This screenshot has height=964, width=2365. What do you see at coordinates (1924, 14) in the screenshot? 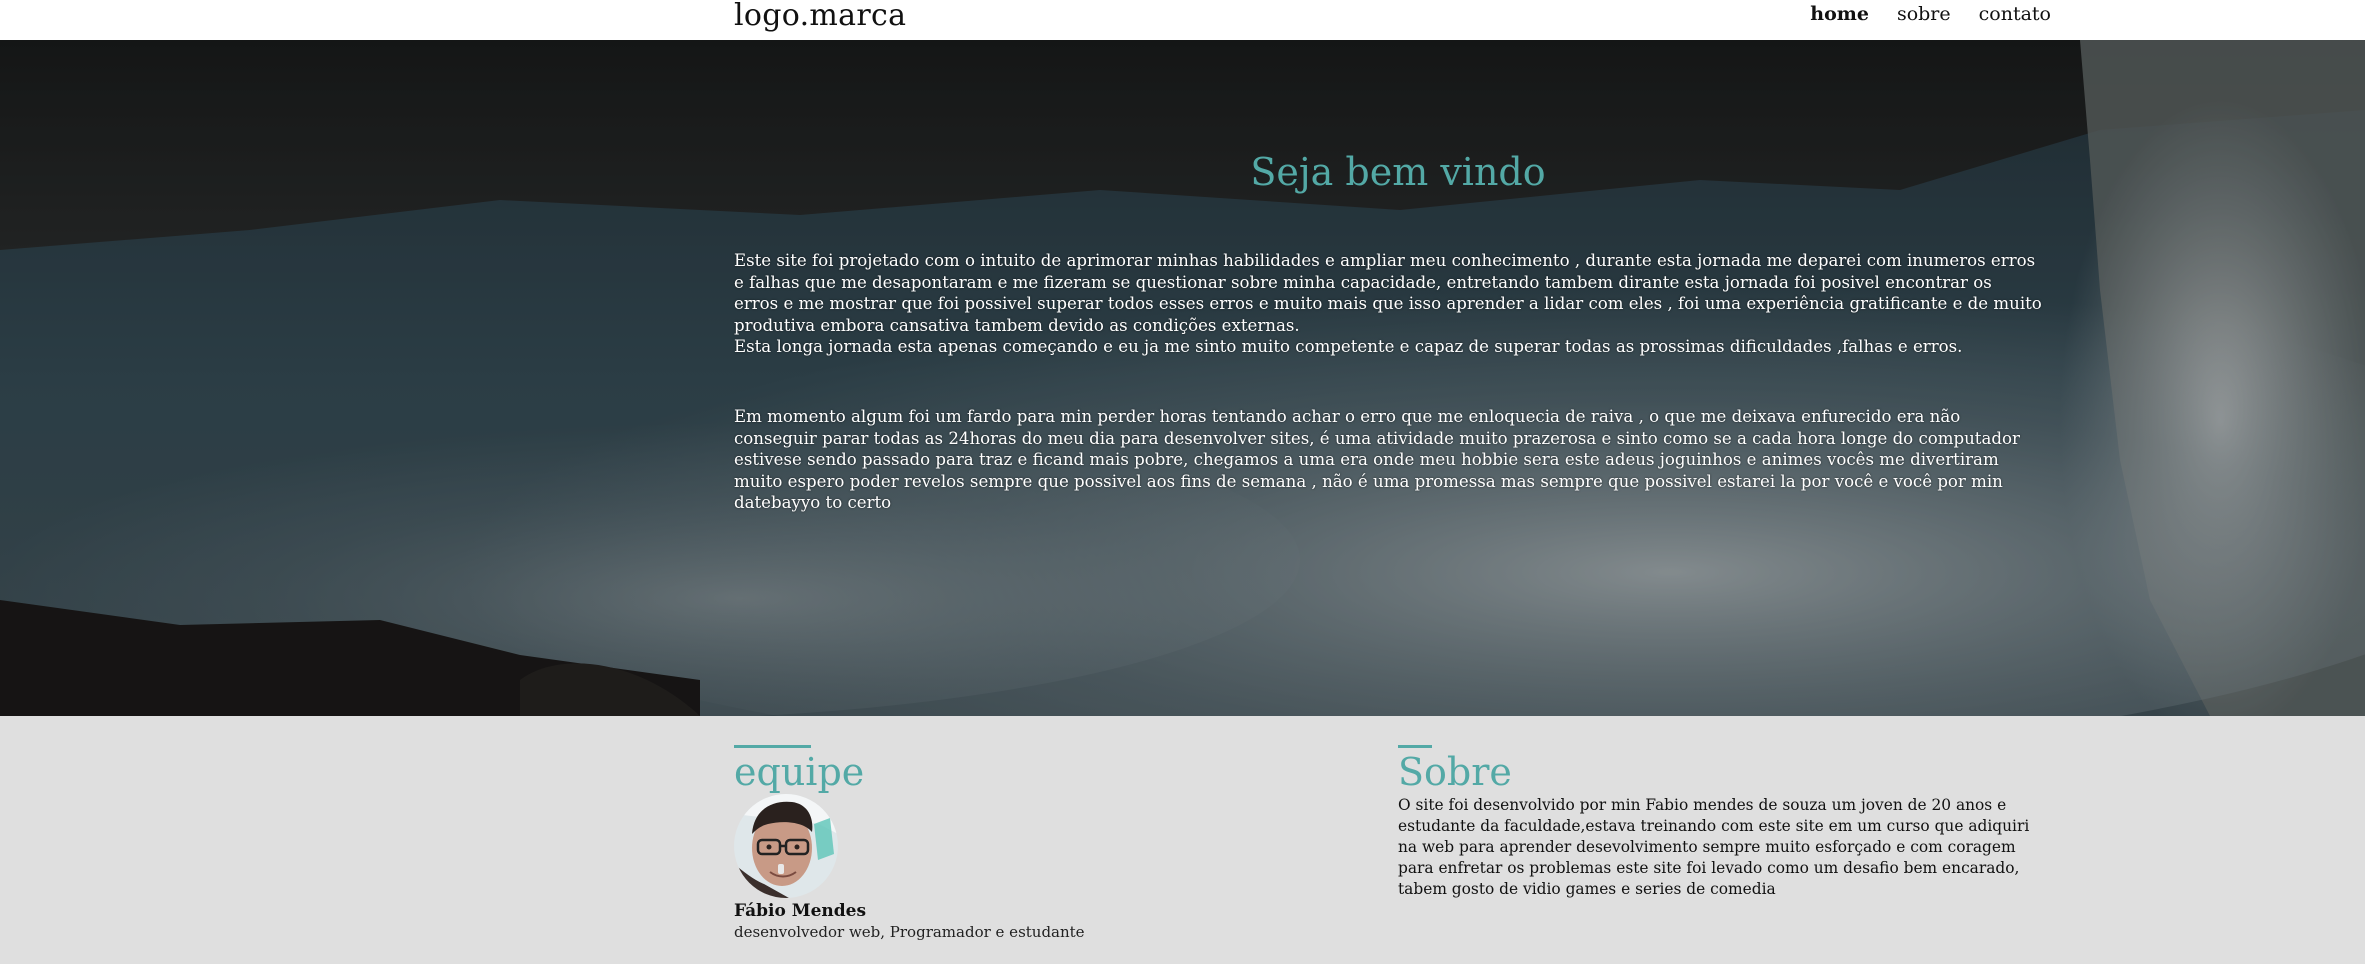
I see `nav-sobre-link: sobre` at bounding box center [1924, 14].